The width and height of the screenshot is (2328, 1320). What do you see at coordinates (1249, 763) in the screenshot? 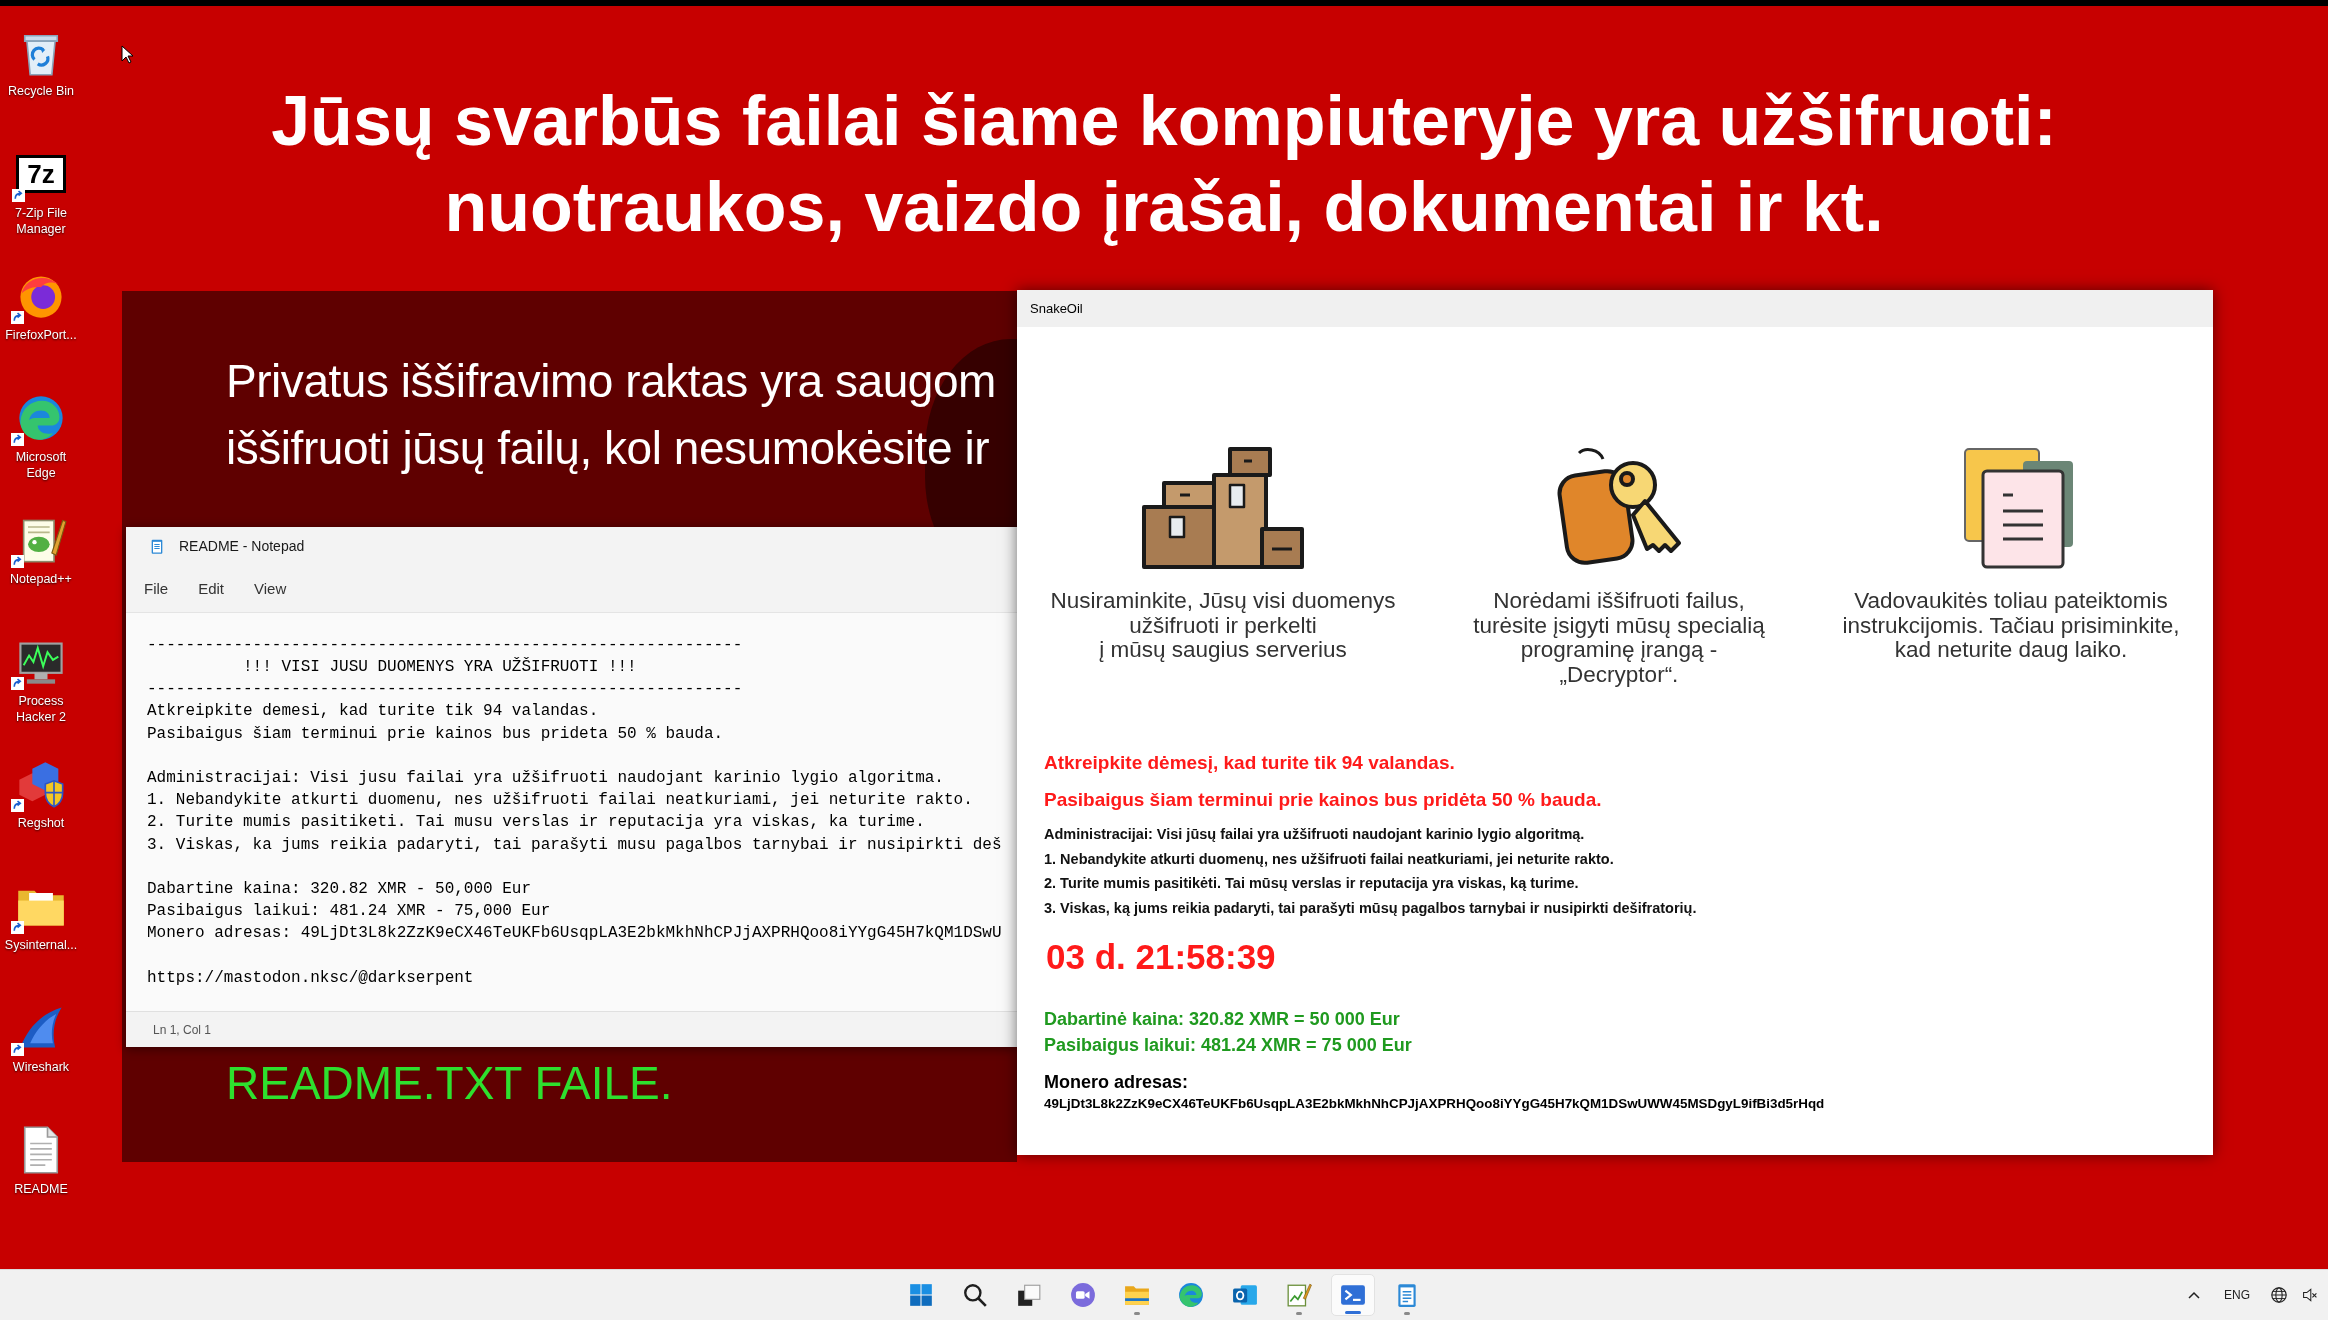
I see `warning-text: Atkreipkite dėmesį, kad turite tik 94 valandas.` at bounding box center [1249, 763].